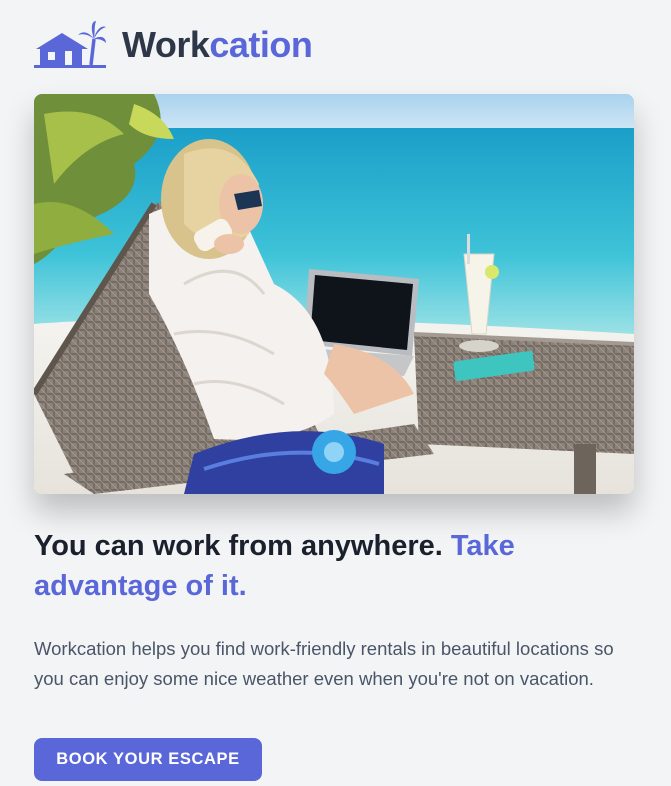  I want to click on beach-house-palm-icon, so click(70, 44).